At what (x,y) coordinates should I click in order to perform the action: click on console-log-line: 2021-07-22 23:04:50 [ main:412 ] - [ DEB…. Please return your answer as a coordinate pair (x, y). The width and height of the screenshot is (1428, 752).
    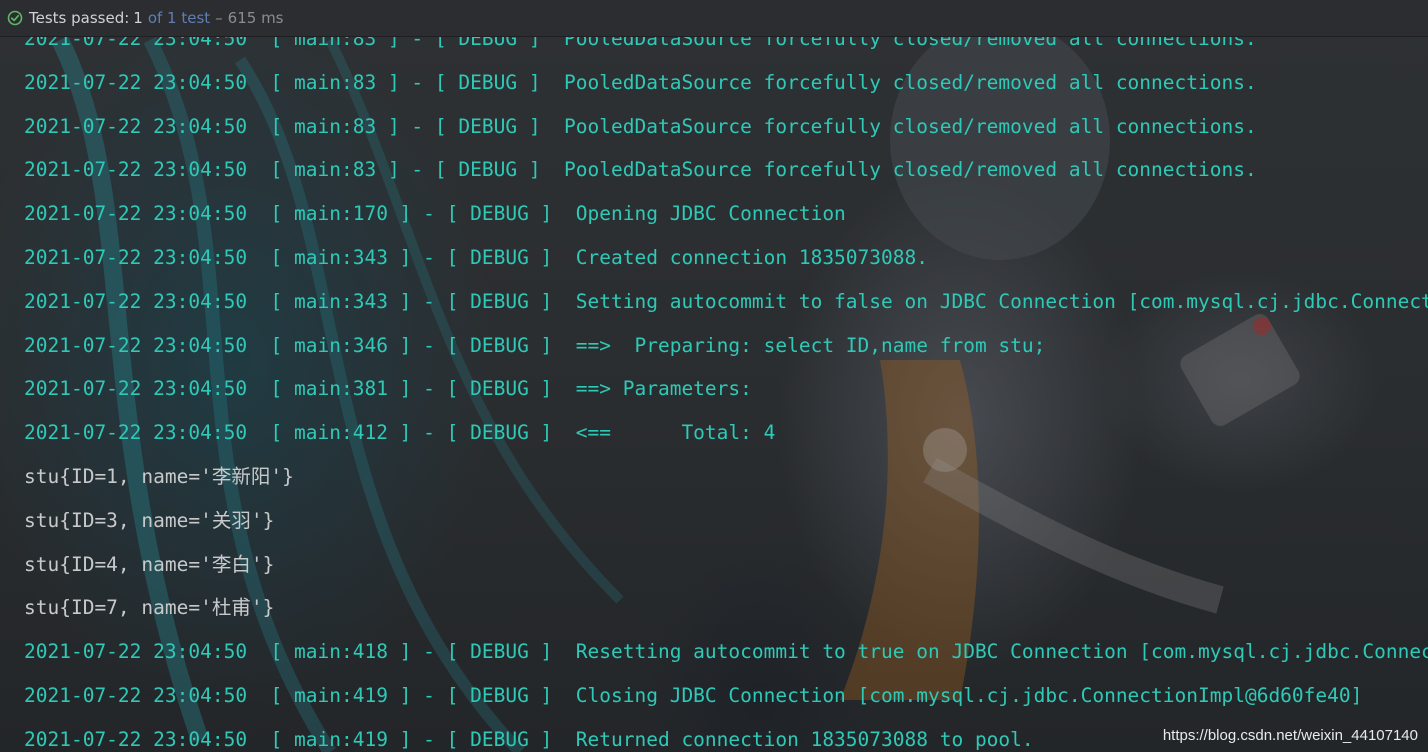
    Looking at the image, I should click on (400, 433).